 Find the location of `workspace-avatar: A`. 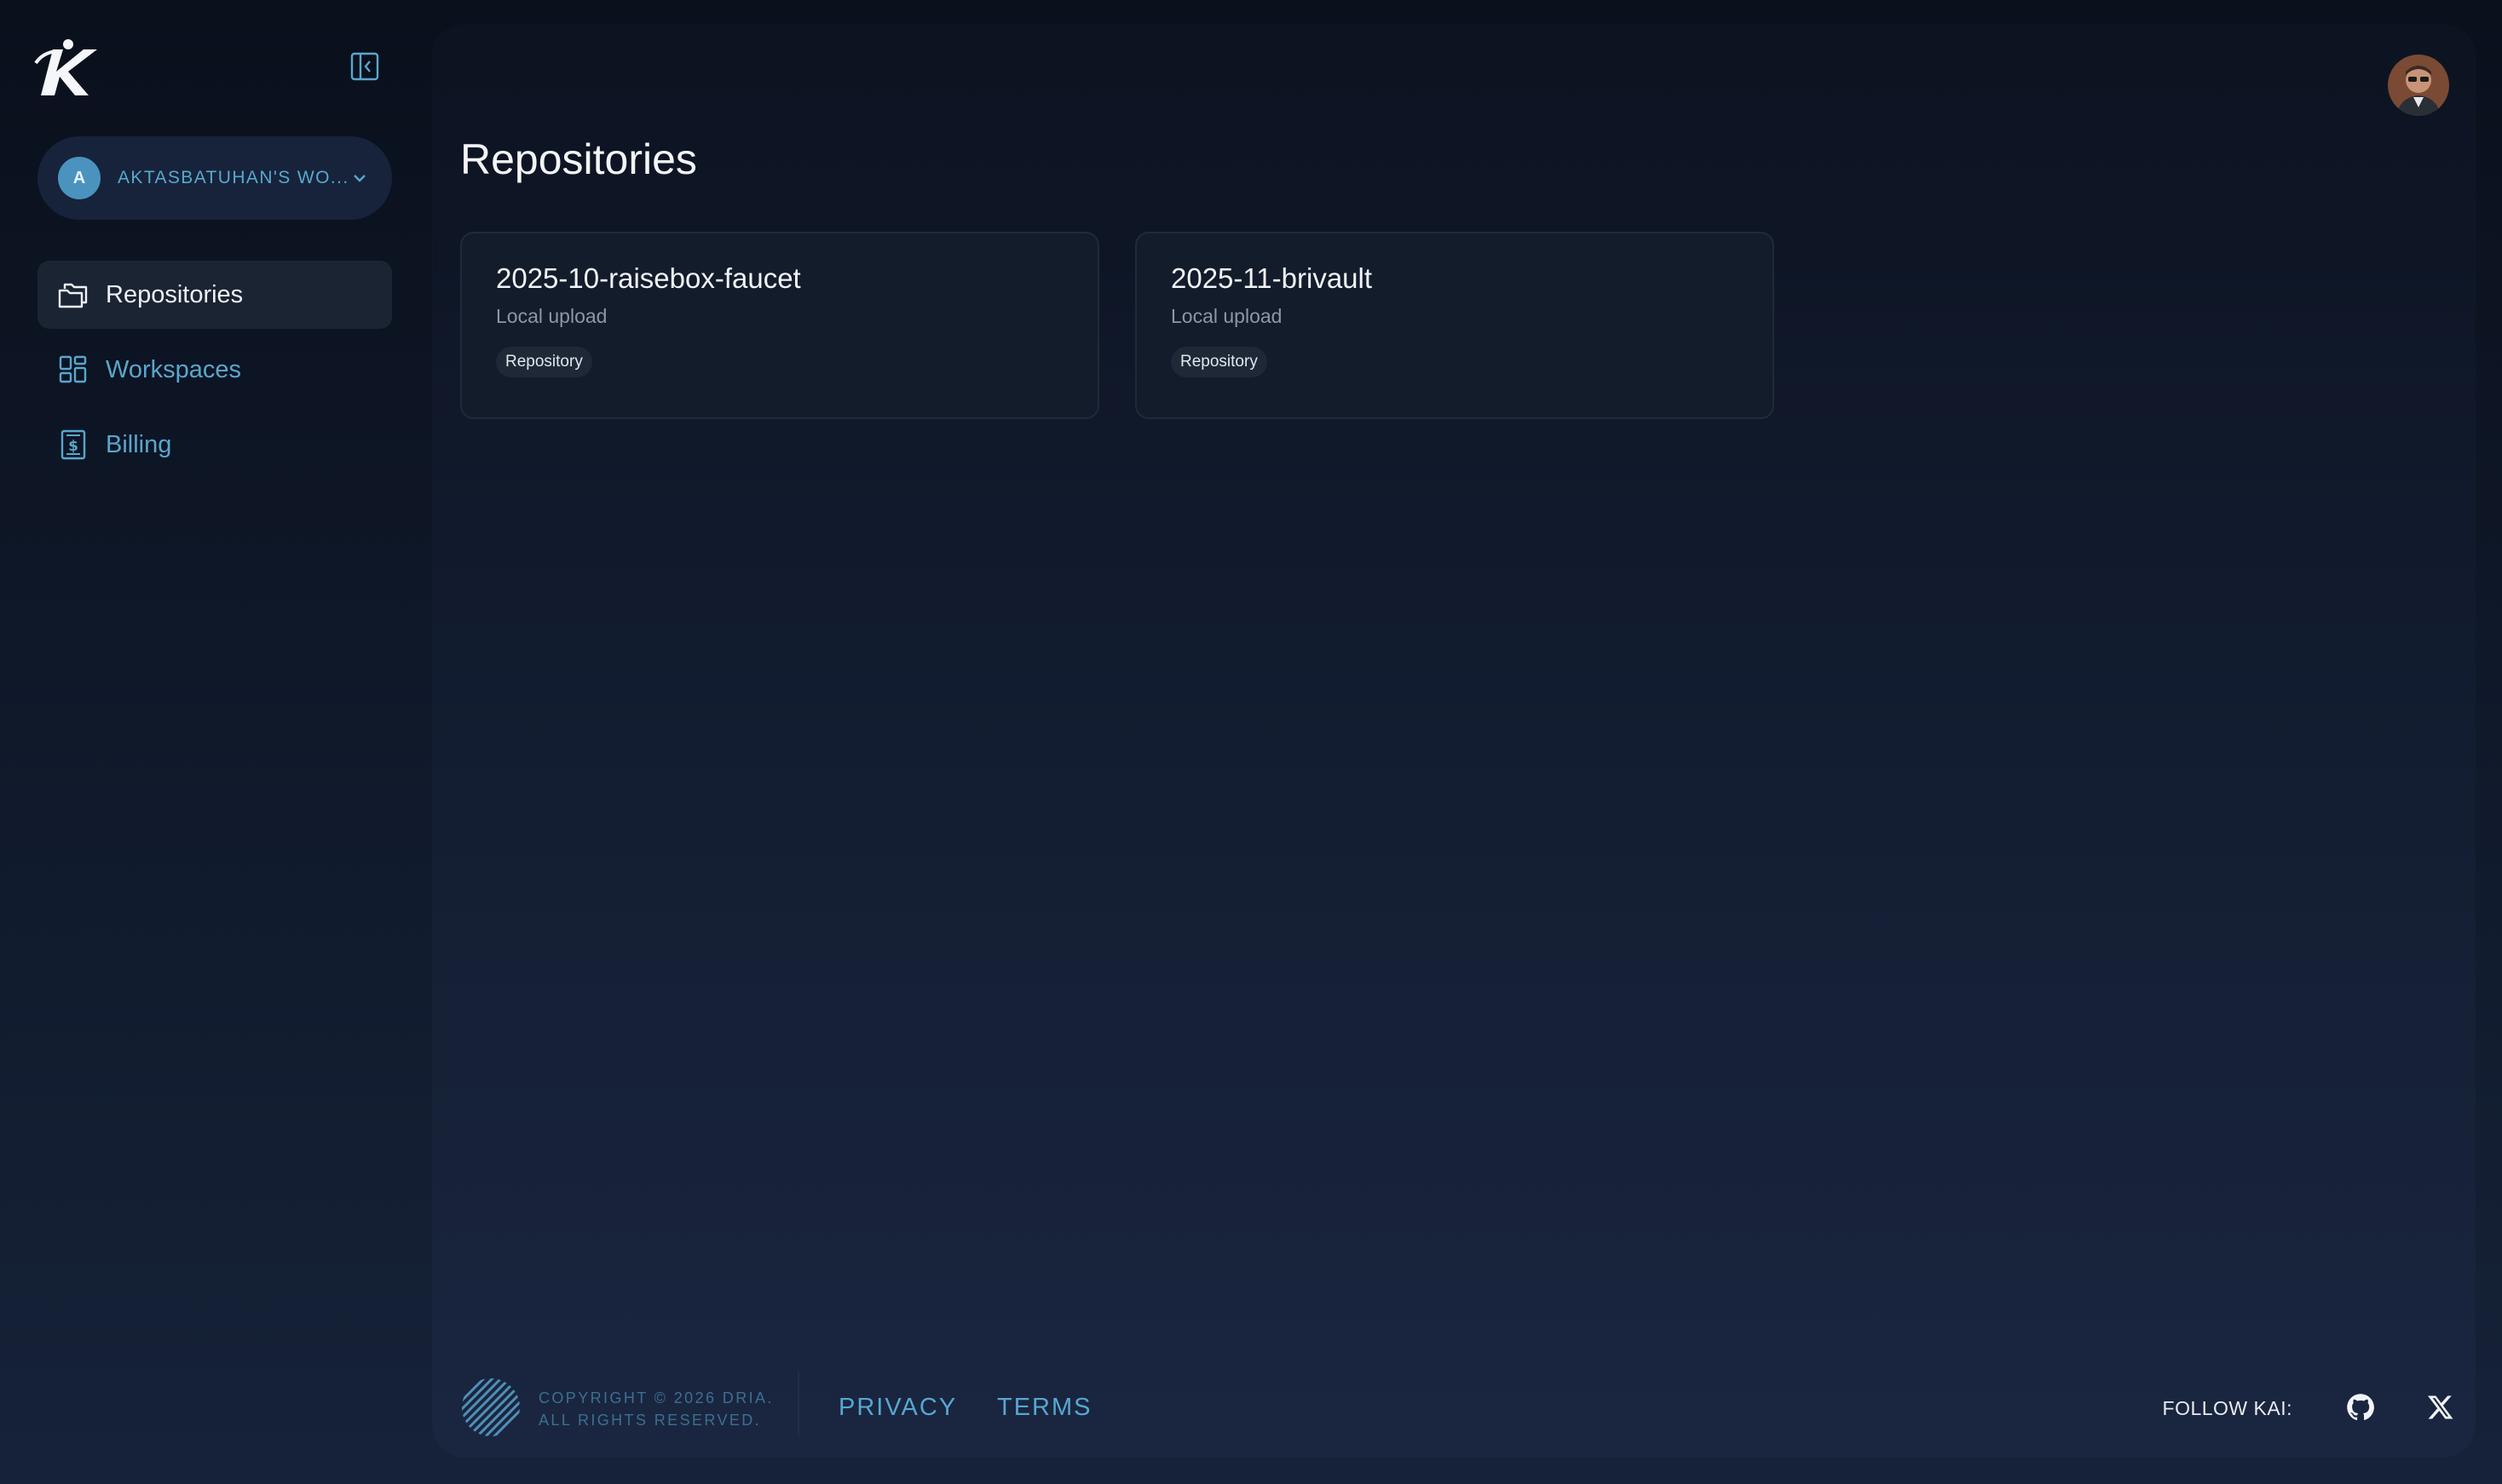

workspace-avatar: A is located at coordinates (80, 178).